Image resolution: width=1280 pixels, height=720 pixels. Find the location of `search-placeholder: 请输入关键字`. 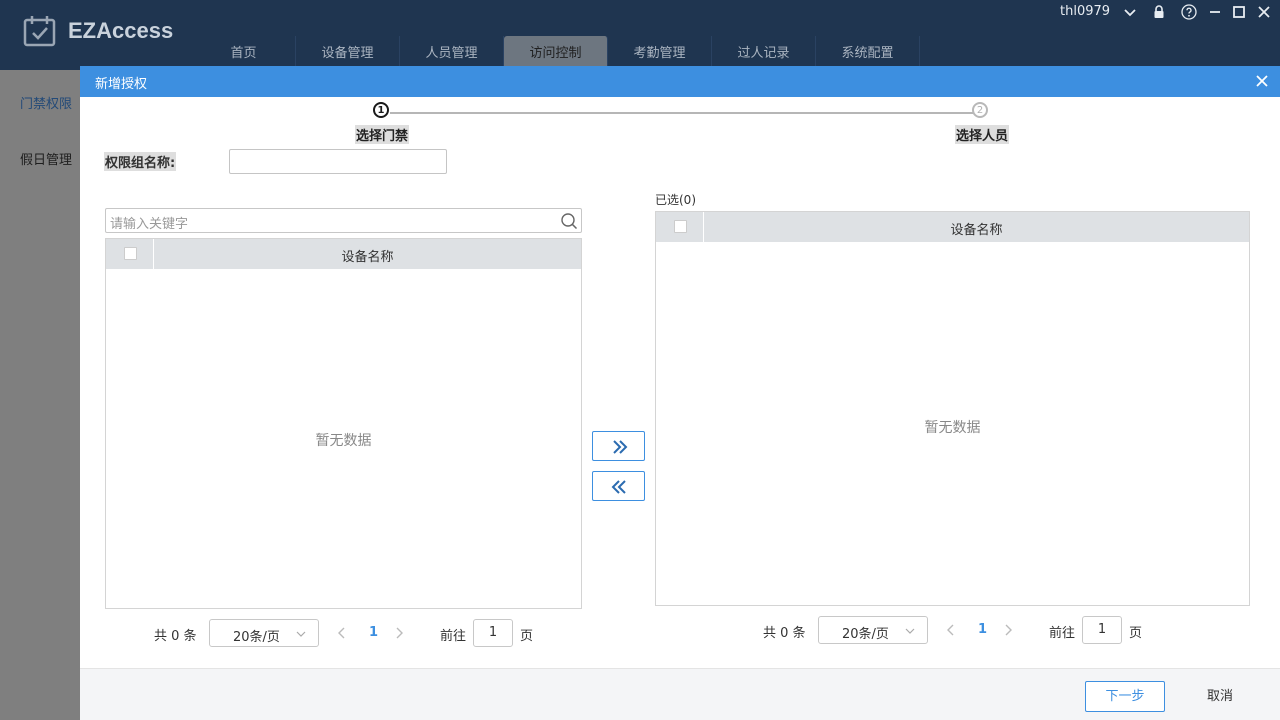

search-placeholder: 请输入关键字 is located at coordinates (149, 224).